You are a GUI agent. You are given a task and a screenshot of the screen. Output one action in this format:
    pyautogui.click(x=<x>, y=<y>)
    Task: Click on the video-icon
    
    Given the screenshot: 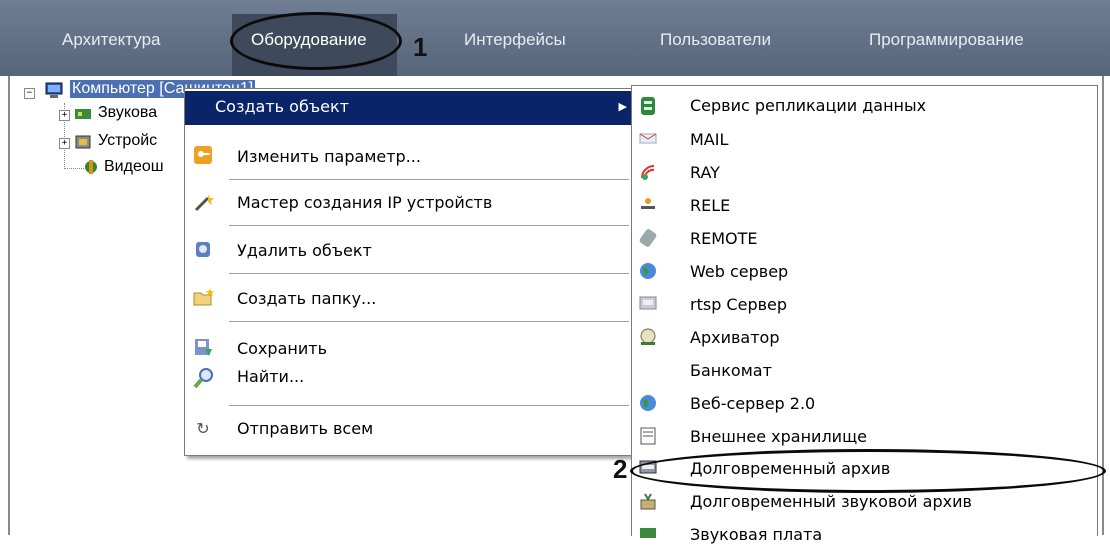 What is the action you would take?
    pyautogui.click(x=92, y=167)
    